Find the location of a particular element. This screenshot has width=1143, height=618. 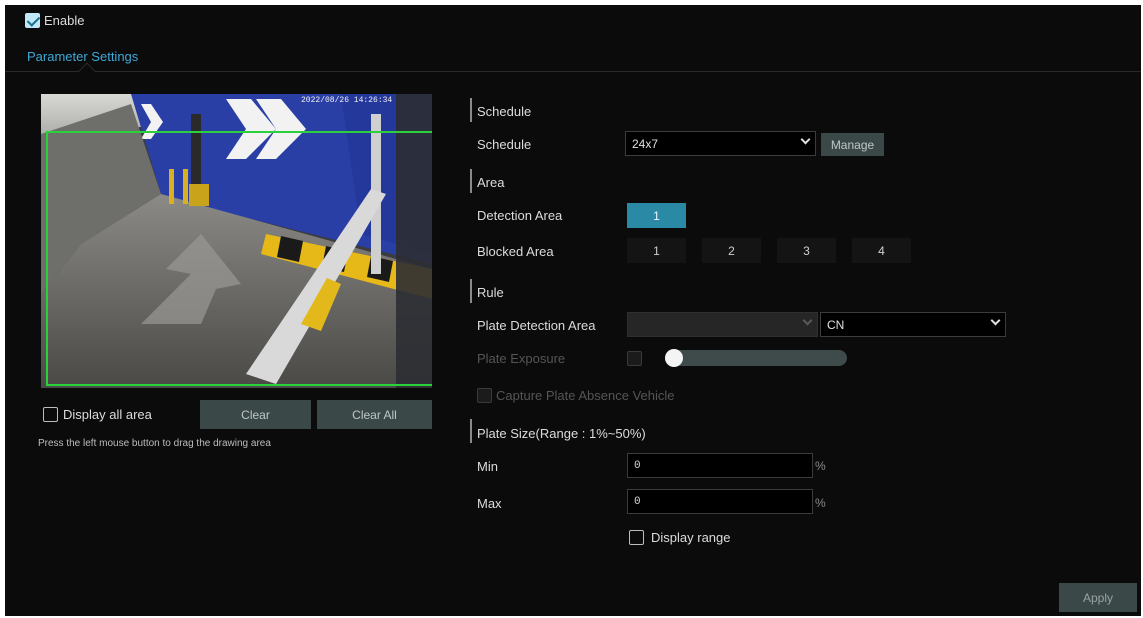

country-select-value: CN is located at coordinates (836, 324).